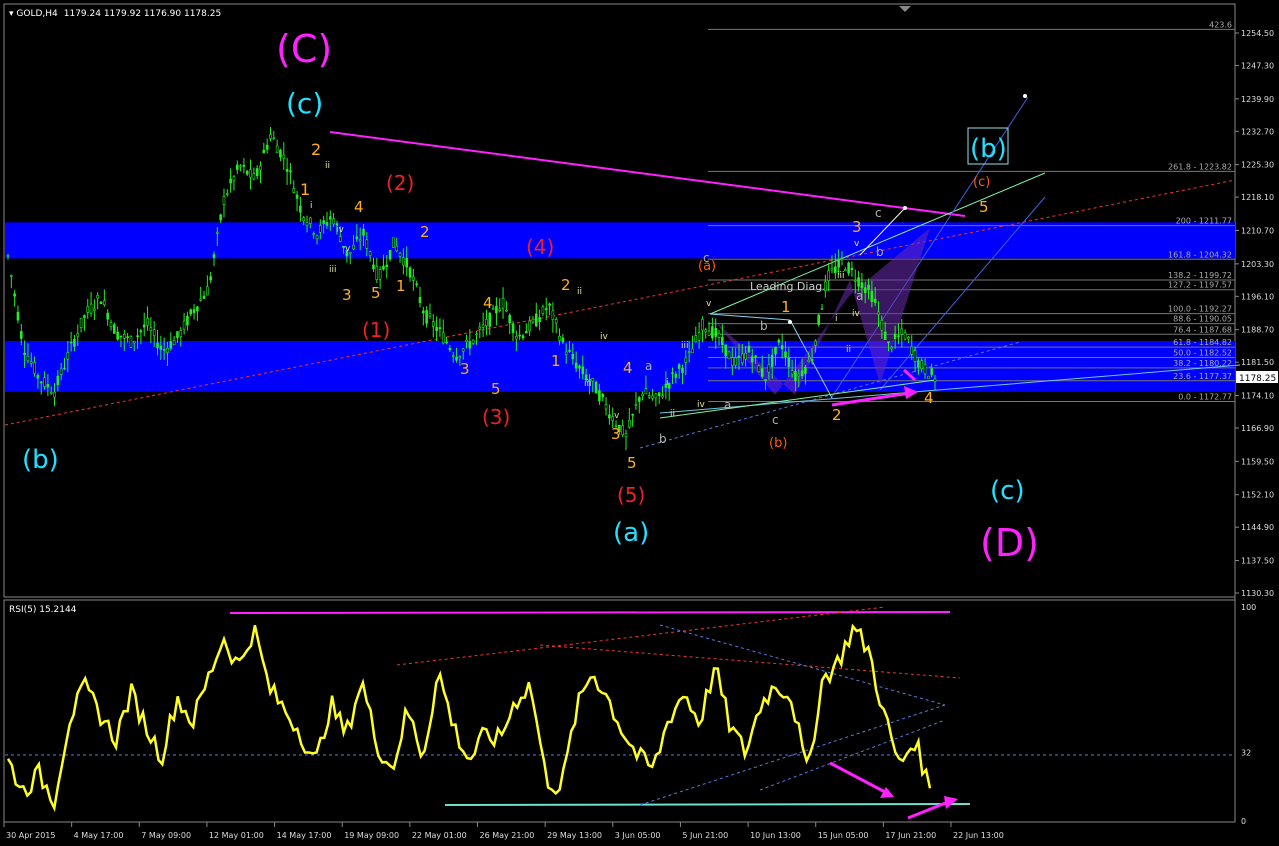  I want to click on small-b2: b, so click(764, 326).